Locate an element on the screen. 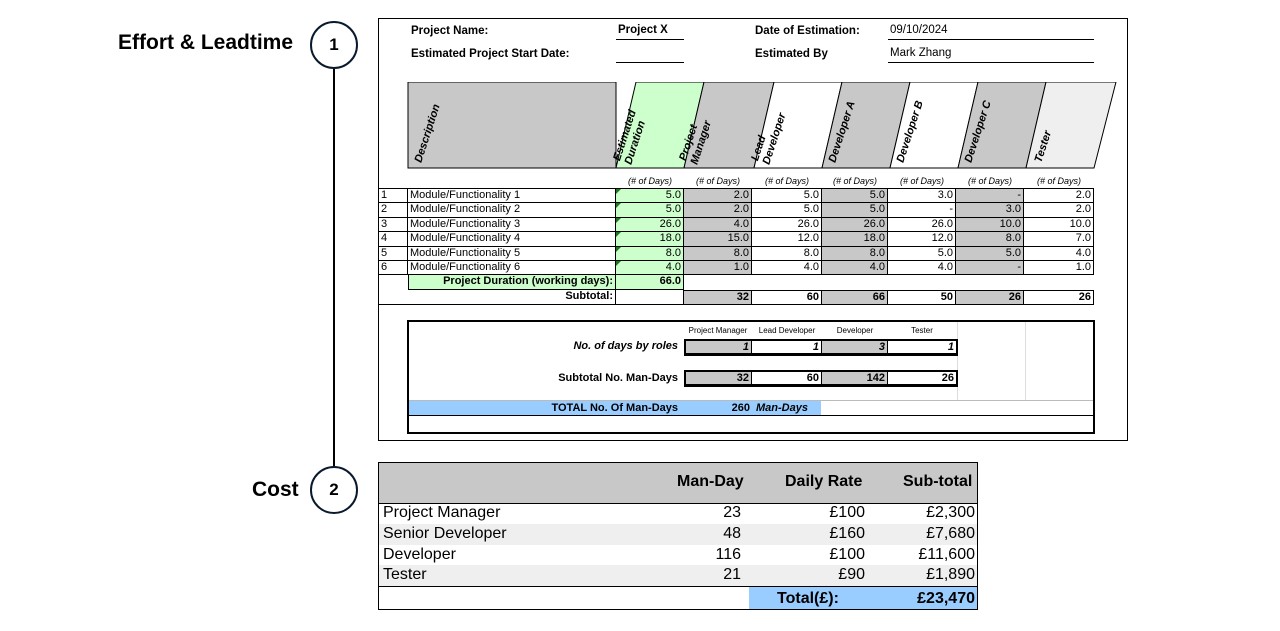 This screenshot has height=631, width=1280. grid-cell-desc: Module/Functionality 2 is located at coordinates (512, 210).